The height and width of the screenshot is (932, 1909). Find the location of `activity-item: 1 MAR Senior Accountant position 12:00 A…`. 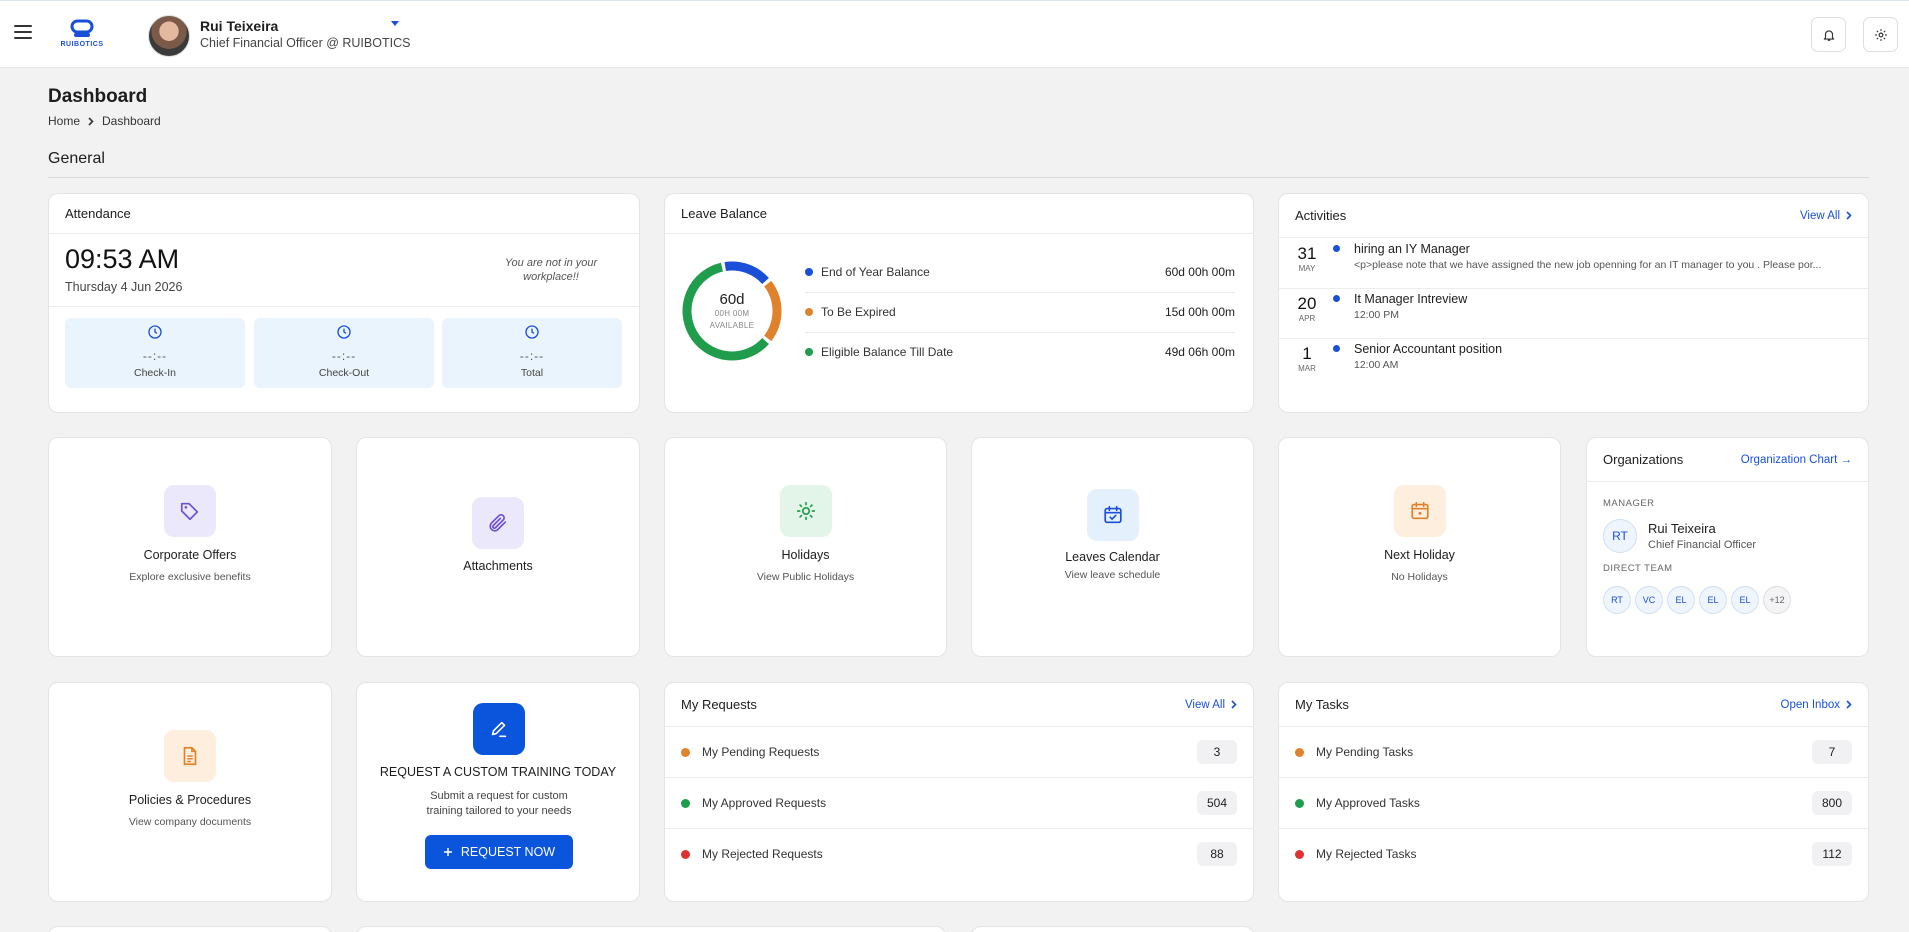

activity-item: 1 MAR Senior Accountant position 12:00 A… is located at coordinates (1573, 363).